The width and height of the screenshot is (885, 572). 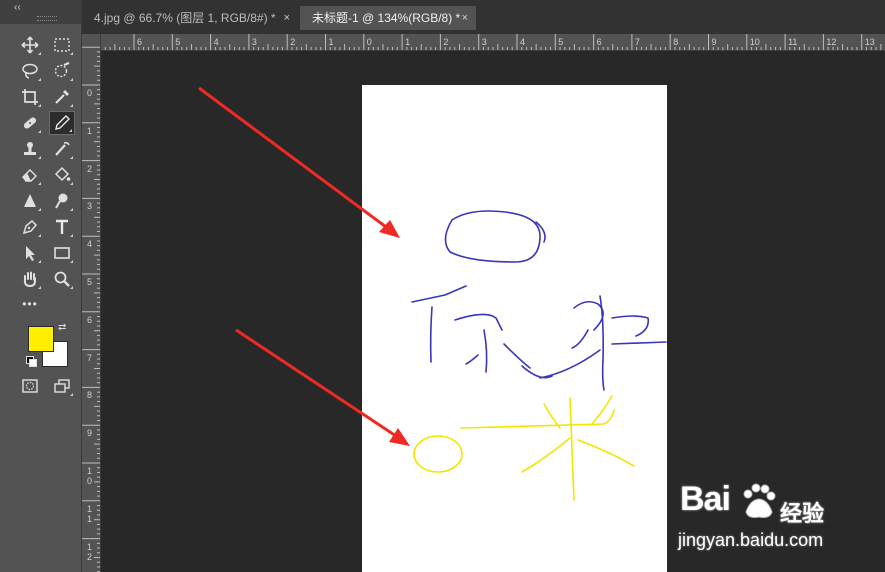 I want to click on more-tools-icon: •••, so click(x=30, y=304).